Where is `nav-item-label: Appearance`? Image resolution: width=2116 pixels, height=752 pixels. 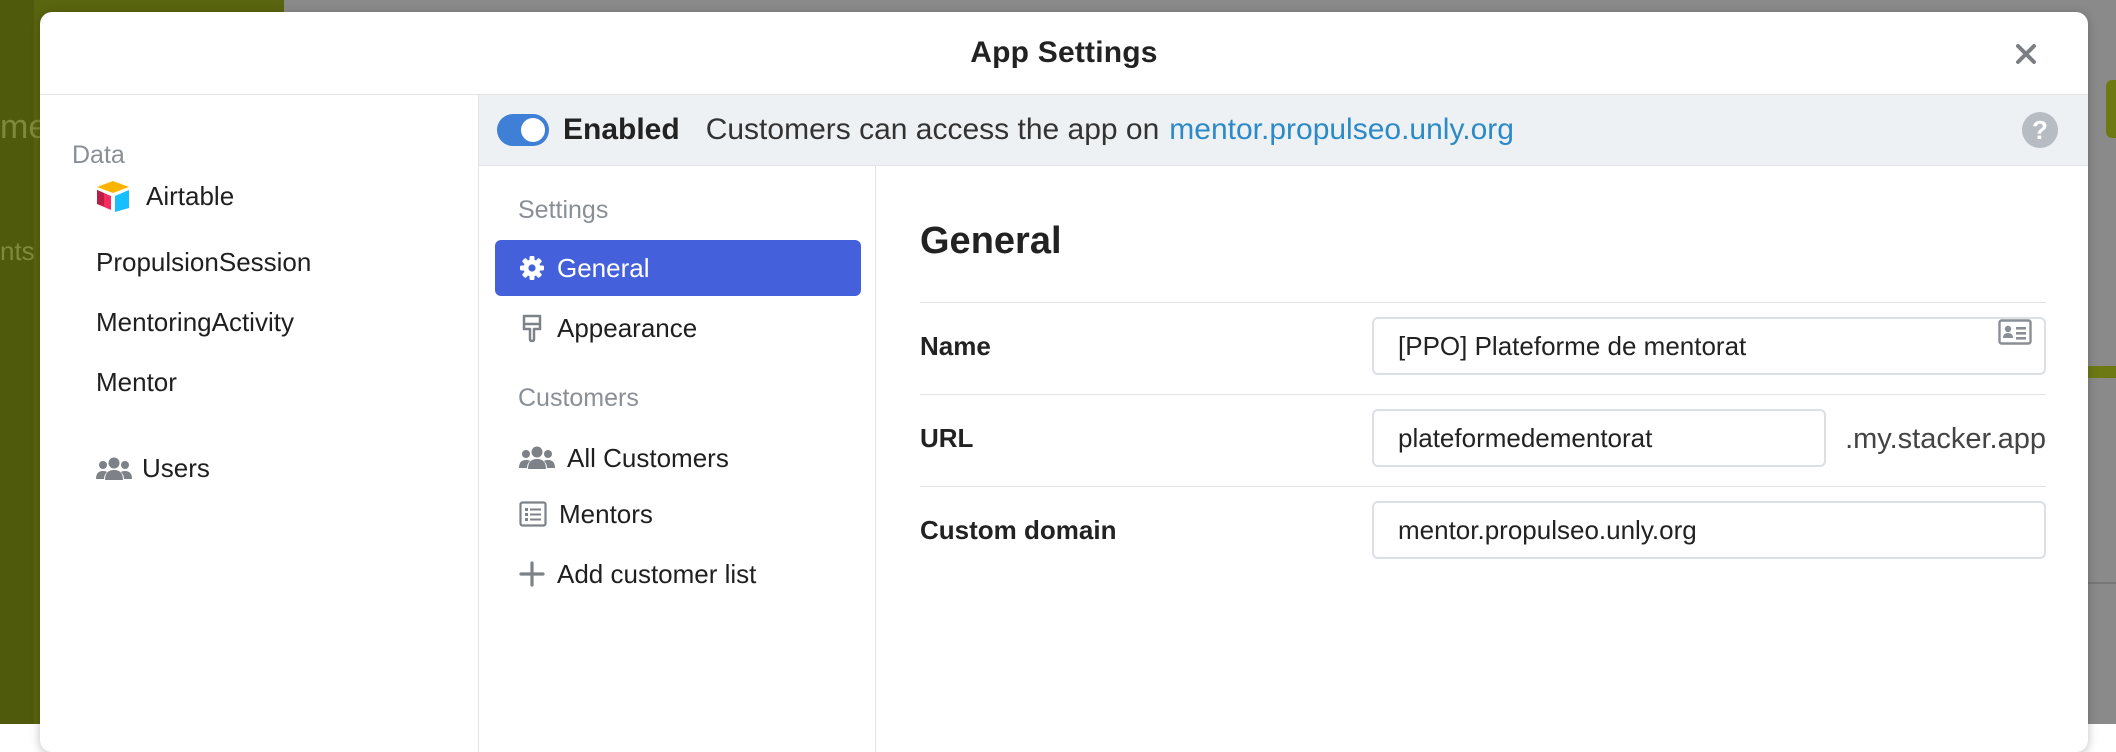 nav-item-label: Appearance is located at coordinates (627, 327).